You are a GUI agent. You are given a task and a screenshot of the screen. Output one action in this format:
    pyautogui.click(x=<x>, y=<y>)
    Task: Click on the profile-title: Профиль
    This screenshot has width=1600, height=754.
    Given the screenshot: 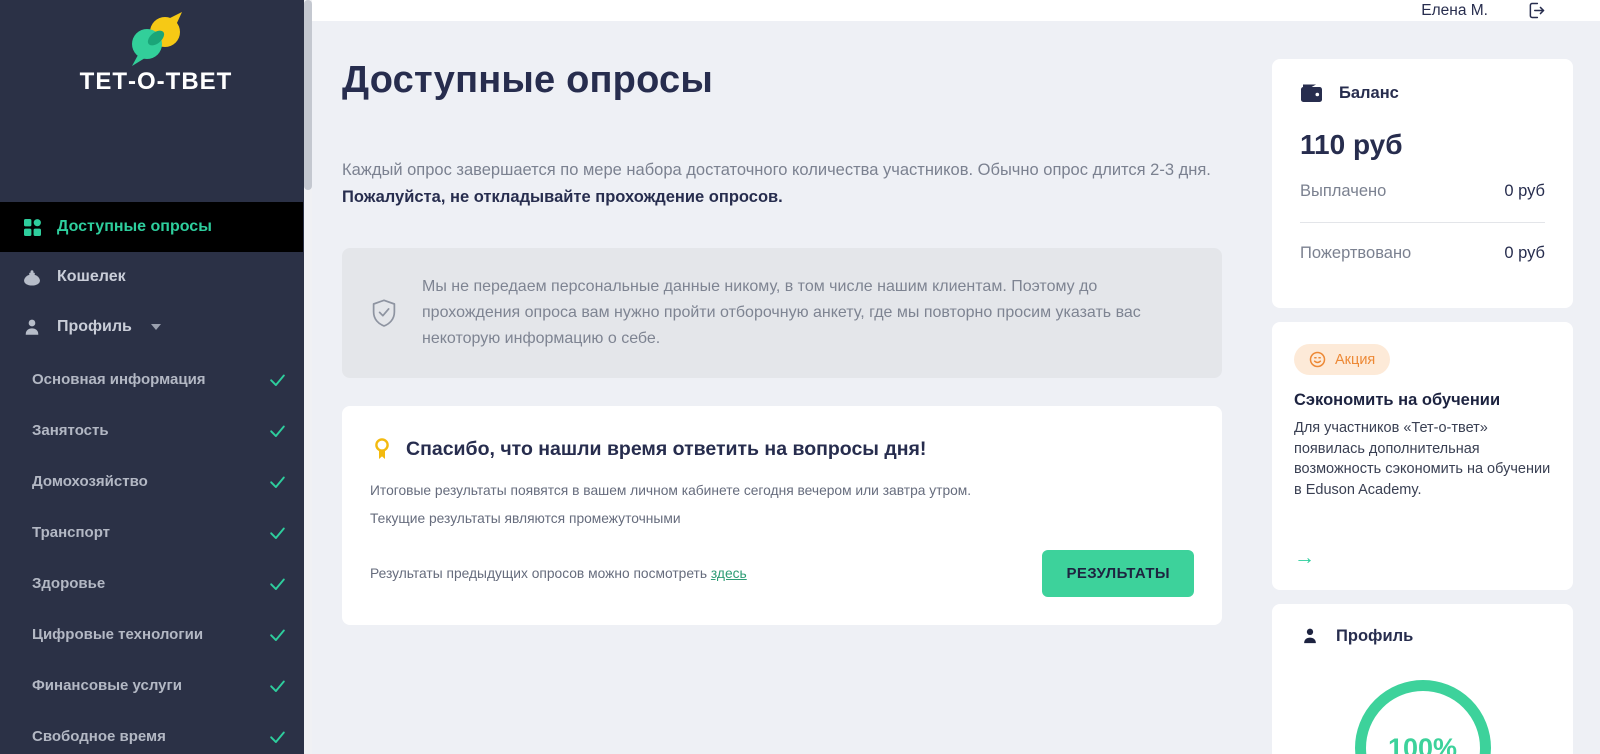 What is the action you would take?
    pyautogui.click(x=1375, y=635)
    